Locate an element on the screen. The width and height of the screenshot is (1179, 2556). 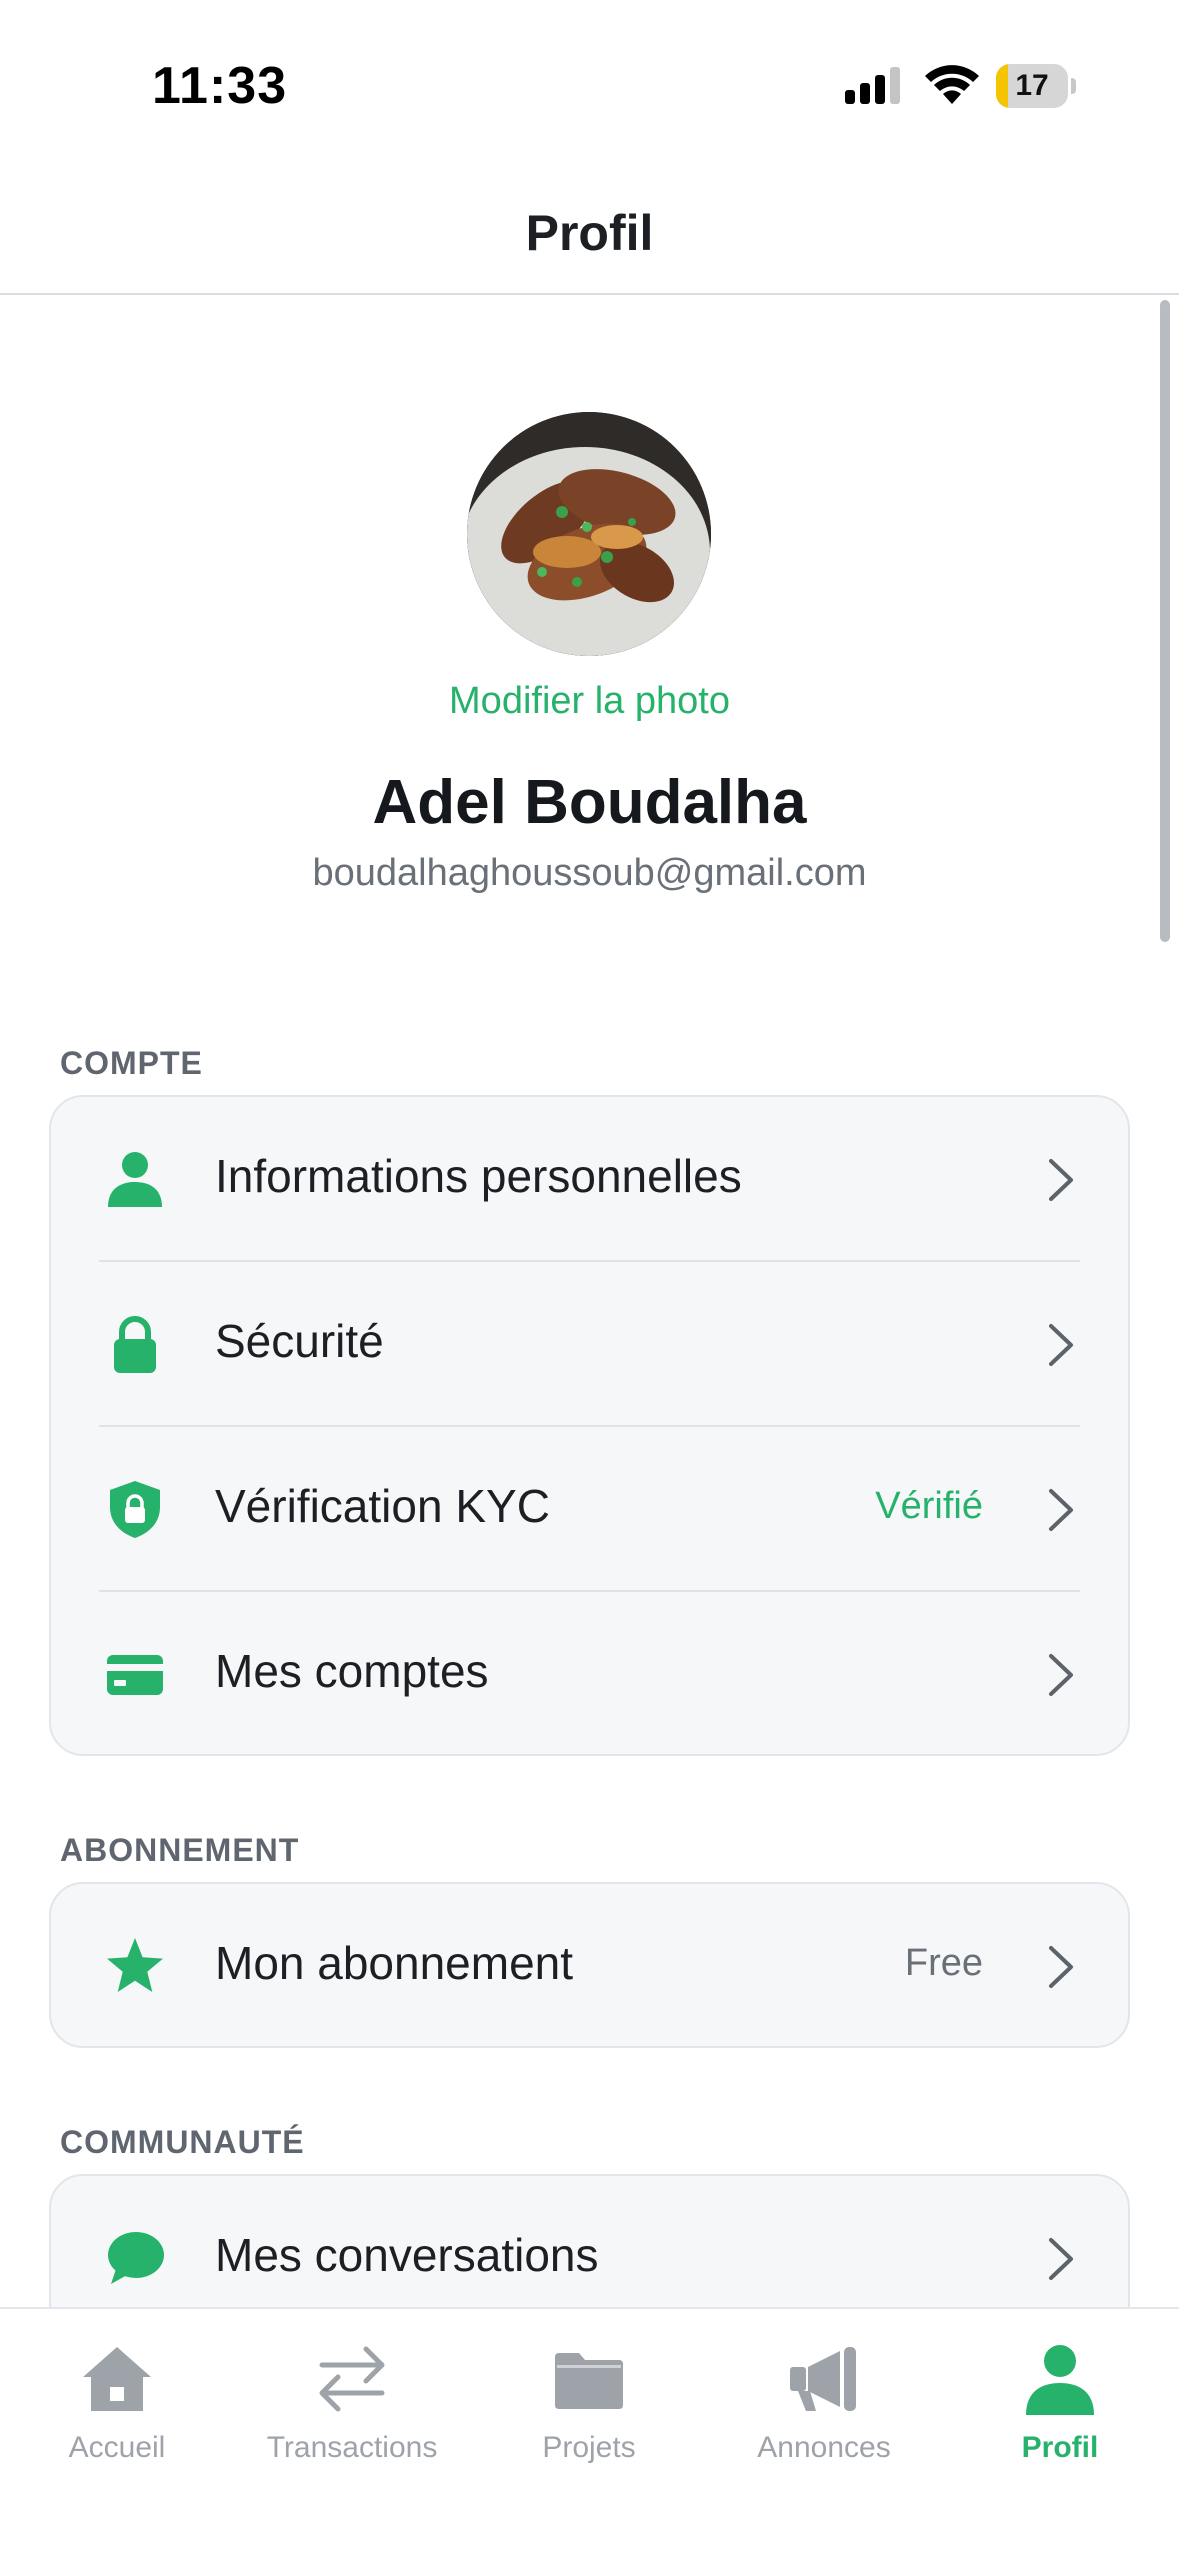
cellular-signal-icon is located at coordinates (872, 85).